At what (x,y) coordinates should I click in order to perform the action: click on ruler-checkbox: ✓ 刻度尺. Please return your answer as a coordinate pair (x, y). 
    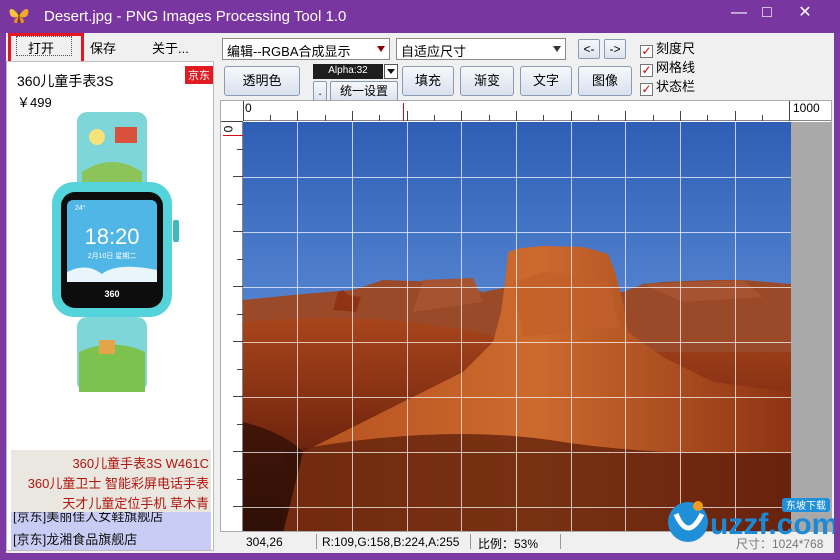
    Looking at the image, I should click on (667, 48).